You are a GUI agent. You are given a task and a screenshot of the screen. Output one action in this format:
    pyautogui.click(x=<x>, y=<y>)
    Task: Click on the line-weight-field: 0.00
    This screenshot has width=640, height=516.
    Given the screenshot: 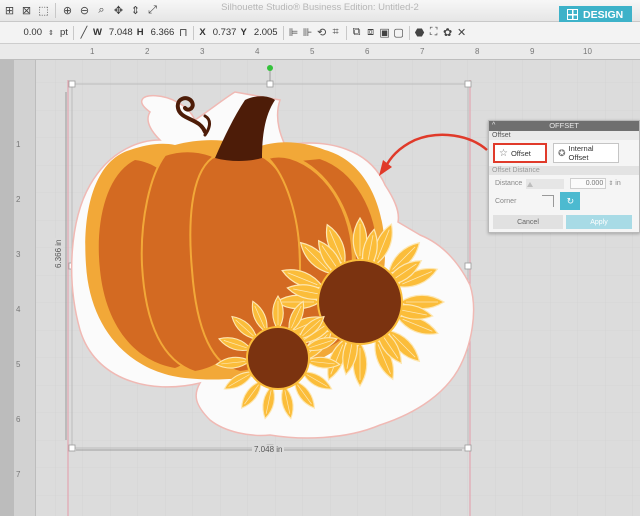 What is the action you would take?
    pyautogui.click(x=22, y=33)
    